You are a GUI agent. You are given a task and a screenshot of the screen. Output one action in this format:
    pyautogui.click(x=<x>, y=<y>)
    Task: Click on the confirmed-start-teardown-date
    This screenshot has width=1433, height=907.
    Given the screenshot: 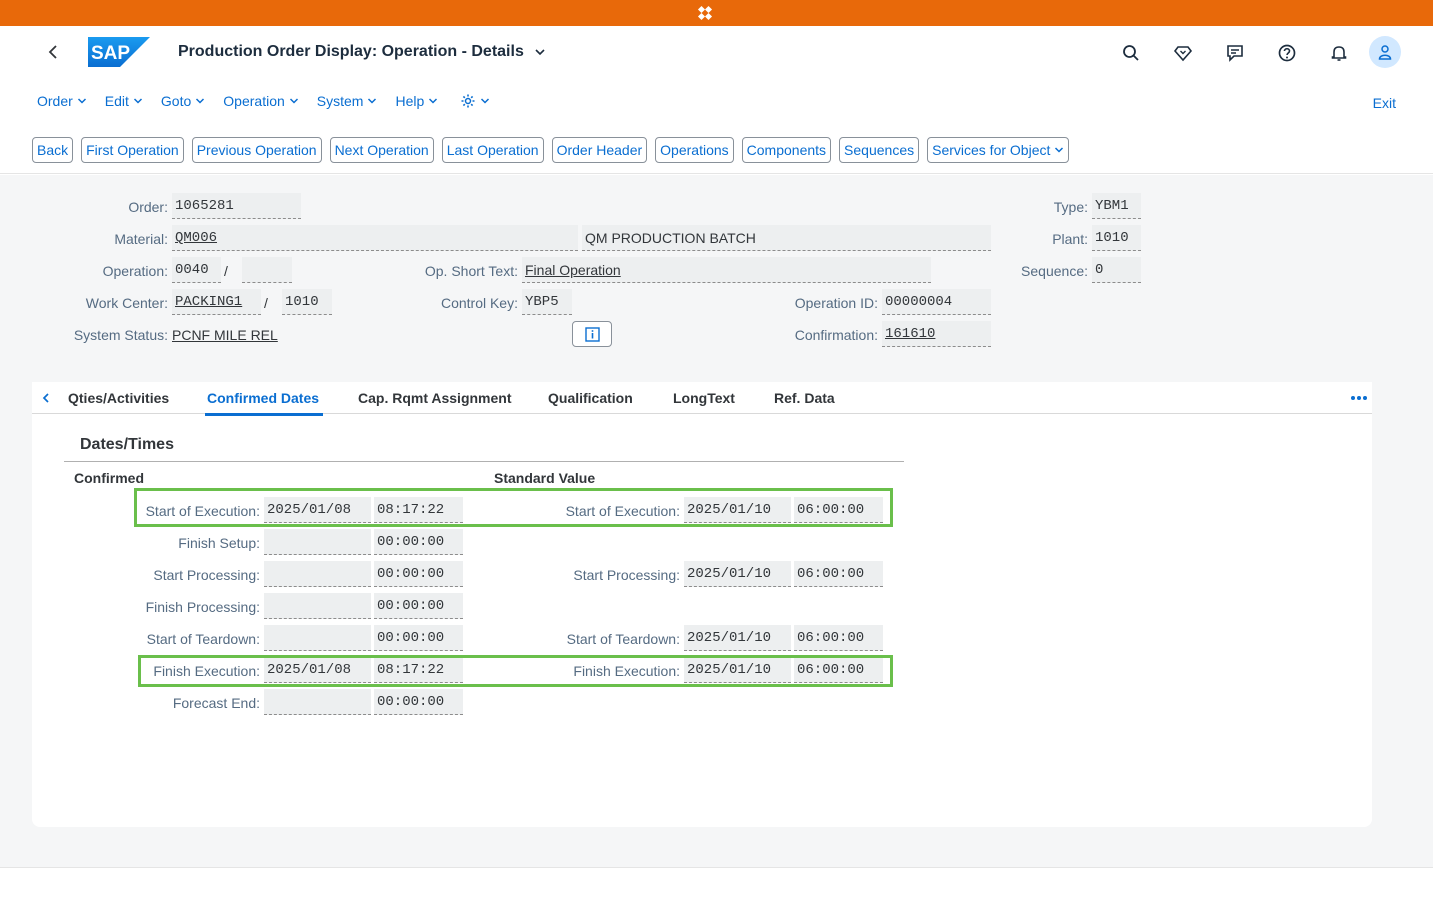 What is the action you would take?
    pyautogui.click(x=317, y=638)
    